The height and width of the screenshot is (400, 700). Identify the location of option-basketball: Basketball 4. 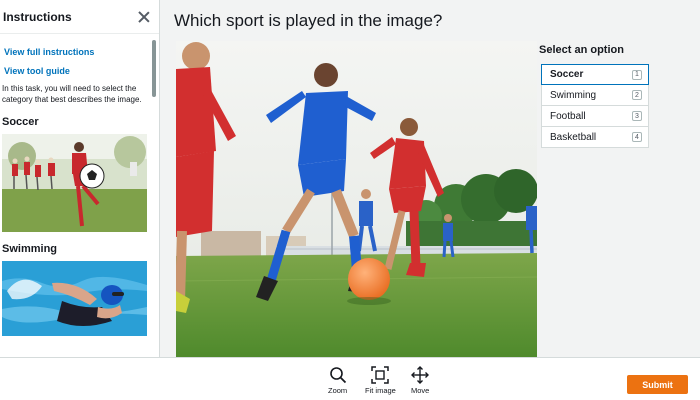
(595, 137).